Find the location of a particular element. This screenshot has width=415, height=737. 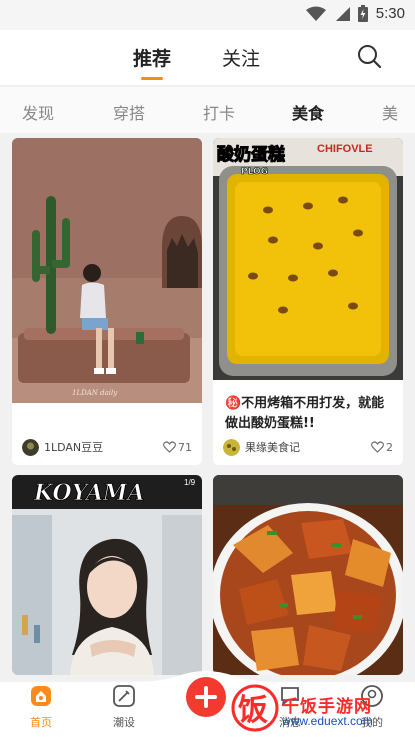

nav-design: 潮设 is located at coordinates (124, 707).